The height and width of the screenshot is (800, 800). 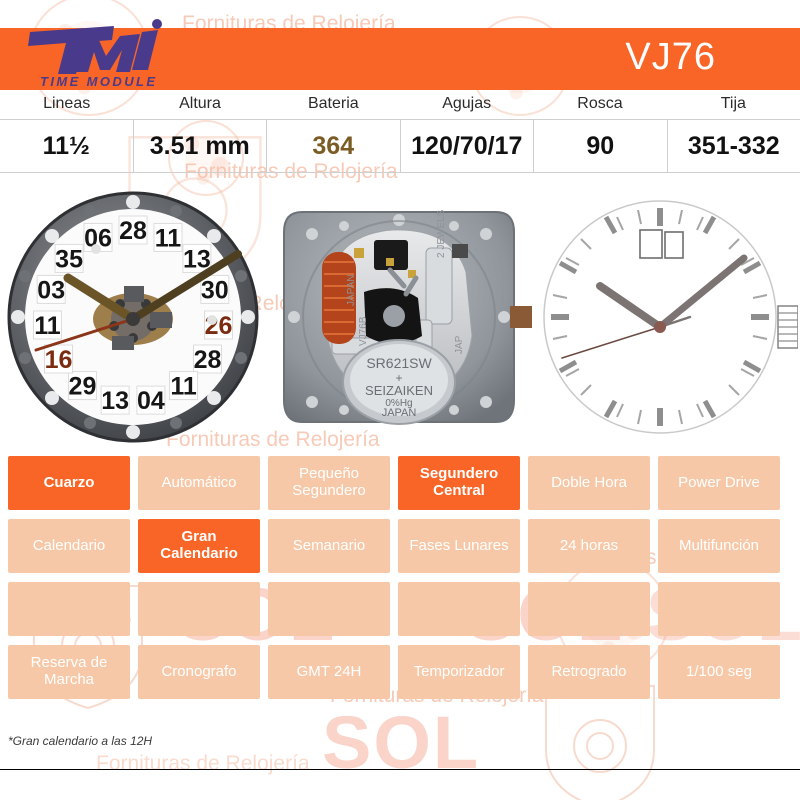 I want to click on feature-badge-cuarzo: Cuarzo, so click(x=69, y=483).